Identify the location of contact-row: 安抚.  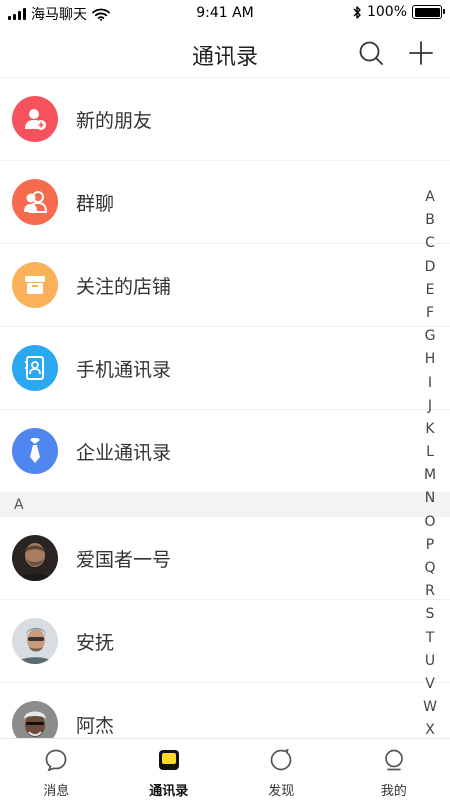
(225, 641).